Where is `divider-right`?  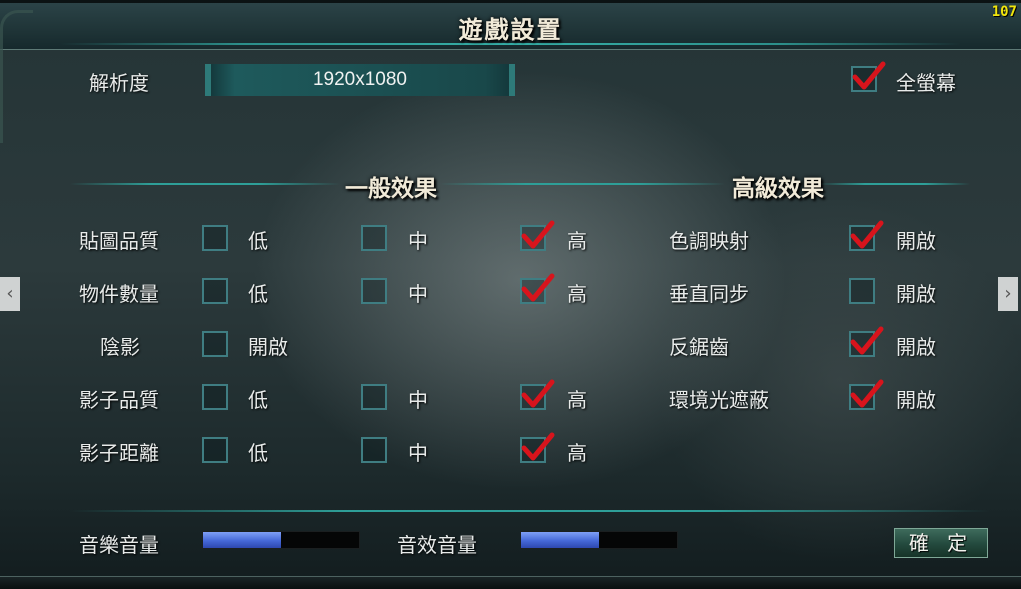 divider-right is located at coordinates (895, 184).